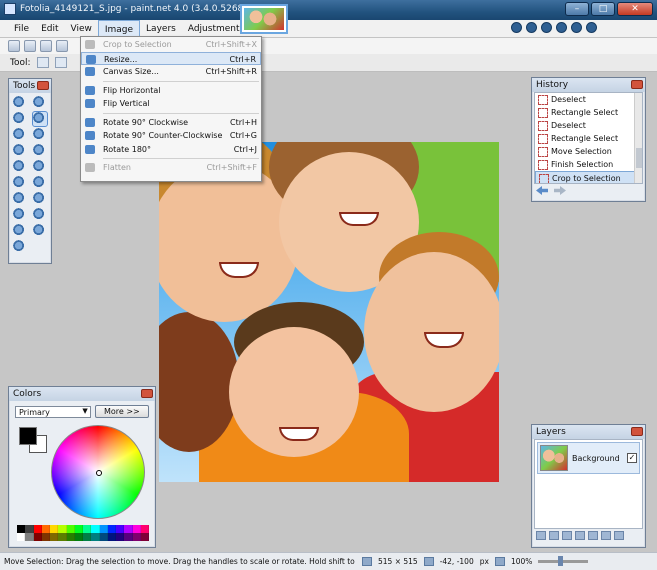 Image resolution: width=657 pixels, height=570 pixels. Describe the element at coordinates (171, 168) in the screenshot. I see `menu-item-flatten: Flatten Ctrl+Shift+F` at that location.